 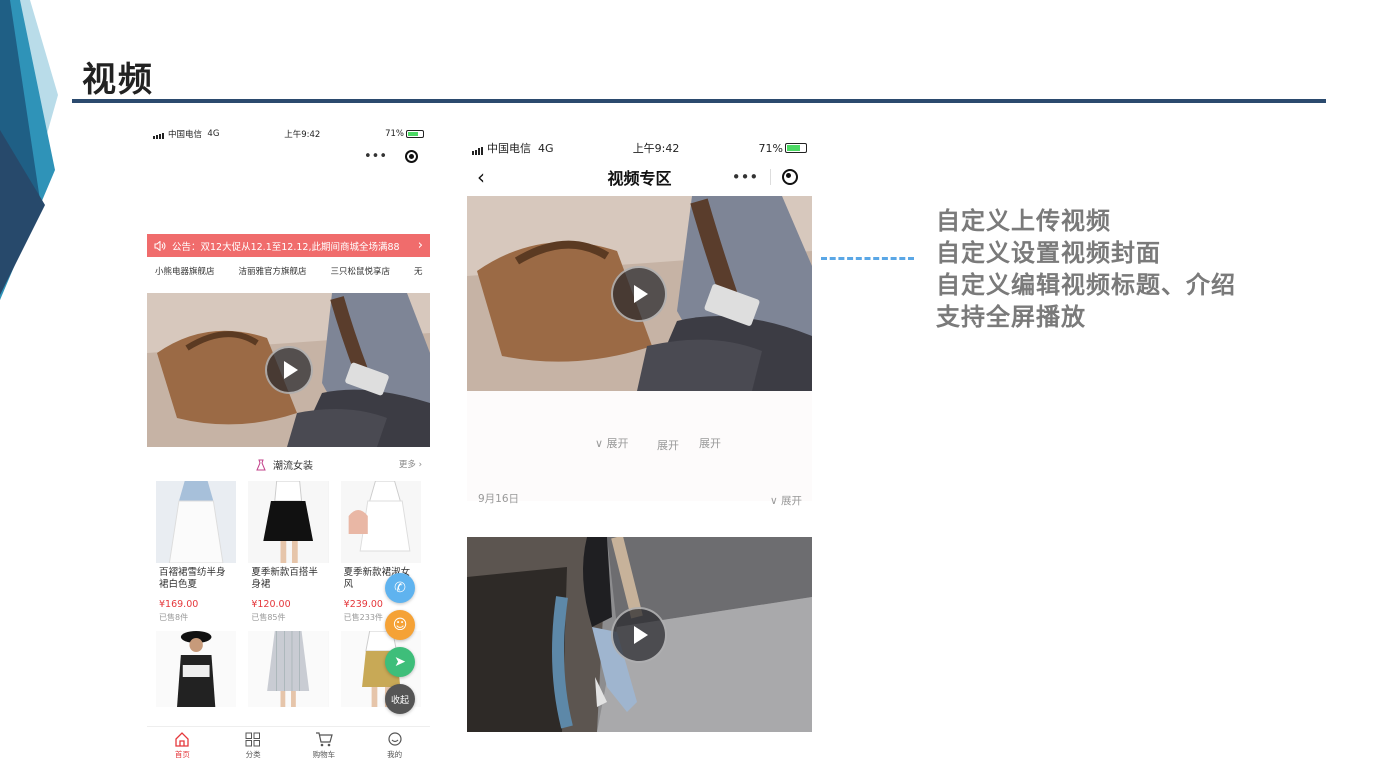 I want to click on feature-item: 自定义设置视频封面, so click(x=1048, y=253).